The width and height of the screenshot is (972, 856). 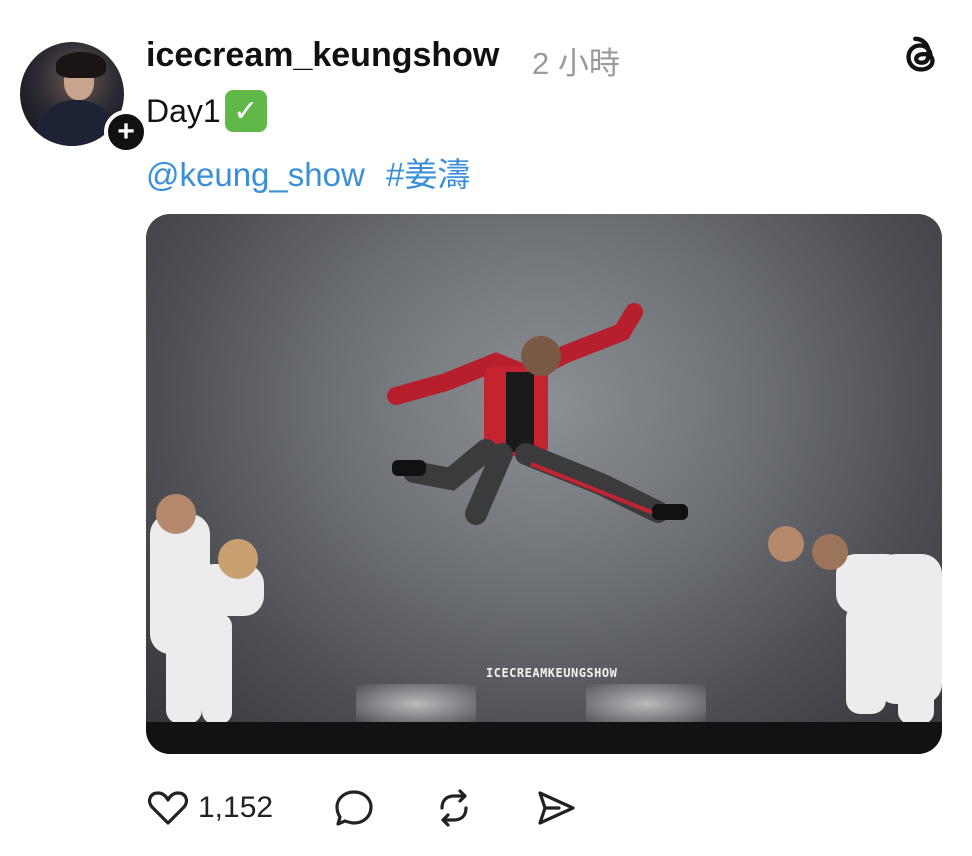 What do you see at coordinates (428, 174) in the screenshot?
I see `hashtag-link: #姜濤` at bounding box center [428, 174].